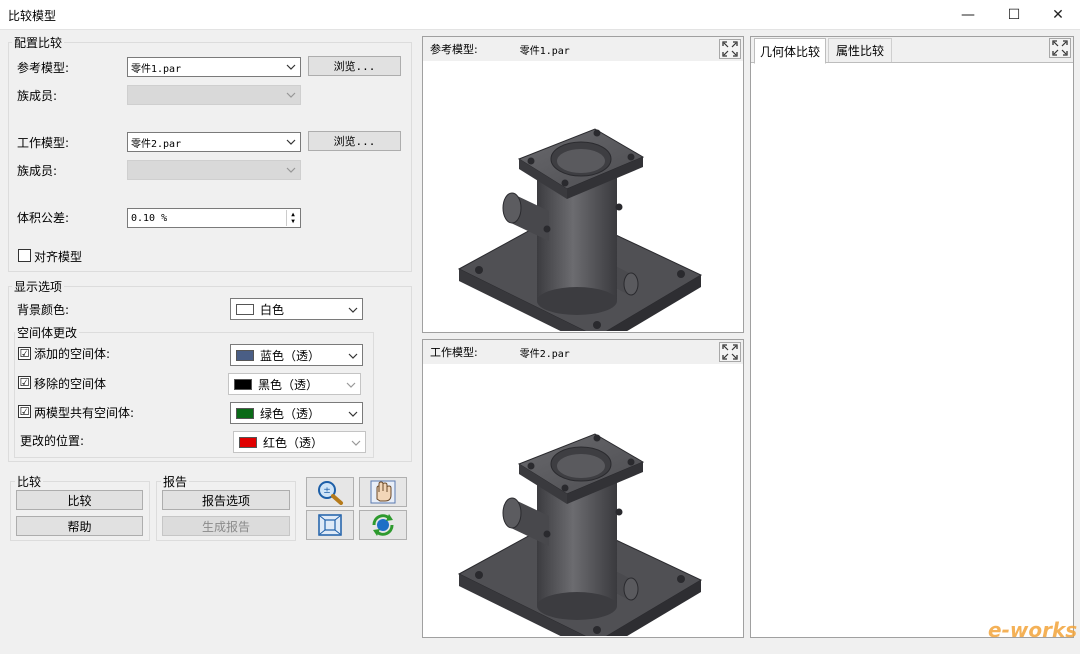 This screenshot has height=654, width=1080. I want to click on changed-position-label: 更改的位置:, so click(52, 441).